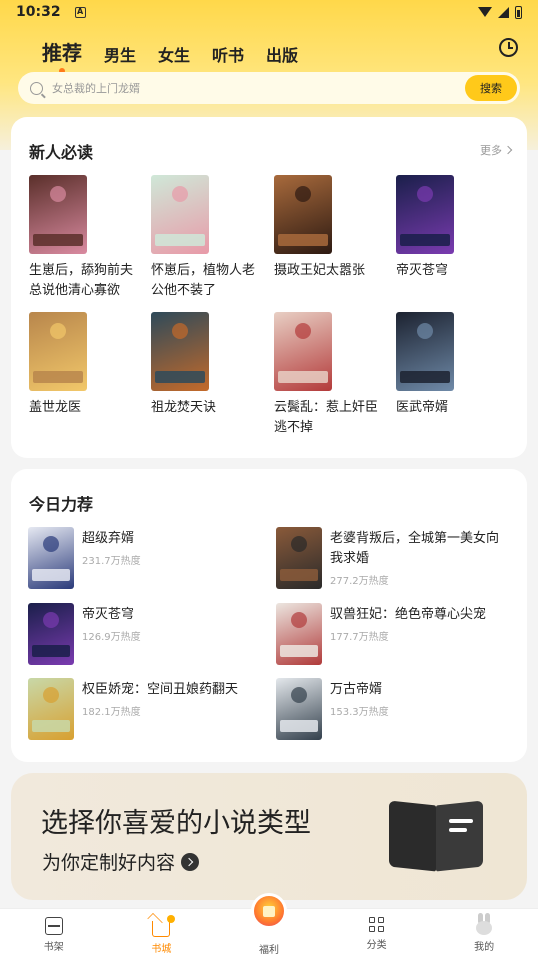 Image resolution: width=538 pixels, height=958 pixels. I want to click on book-item: 生崽后，舔狗前夫总说他清心寡欲, so click(84, 238).